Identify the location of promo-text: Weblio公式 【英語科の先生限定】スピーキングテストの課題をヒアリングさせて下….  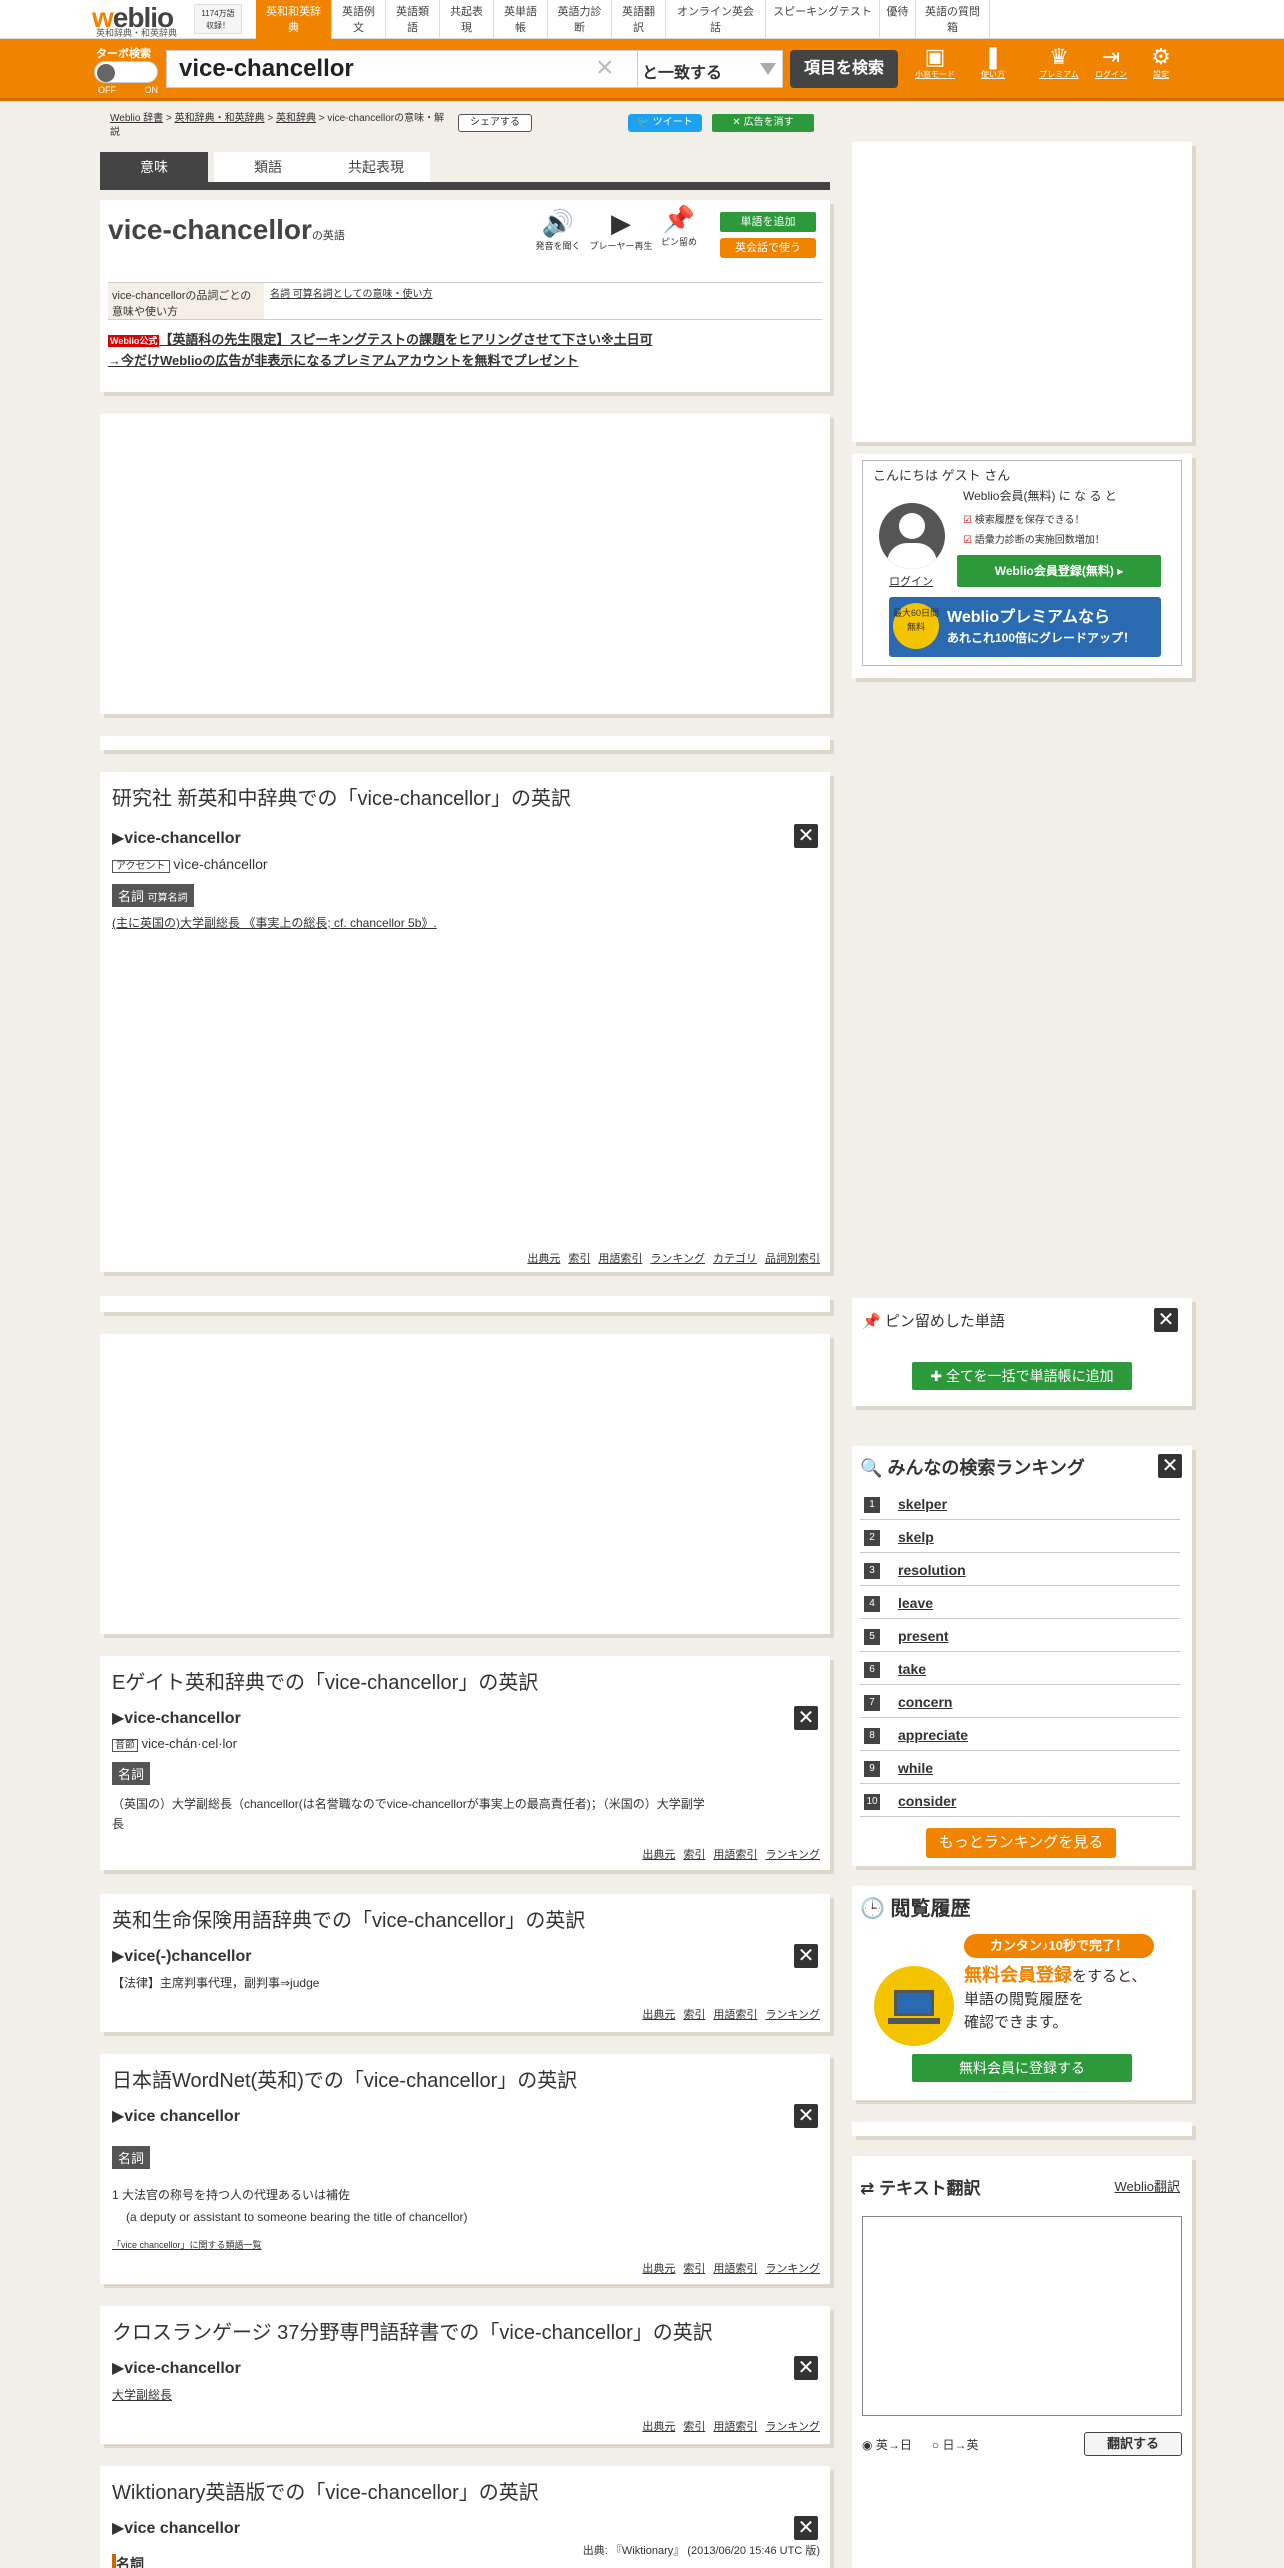
(380, 350).